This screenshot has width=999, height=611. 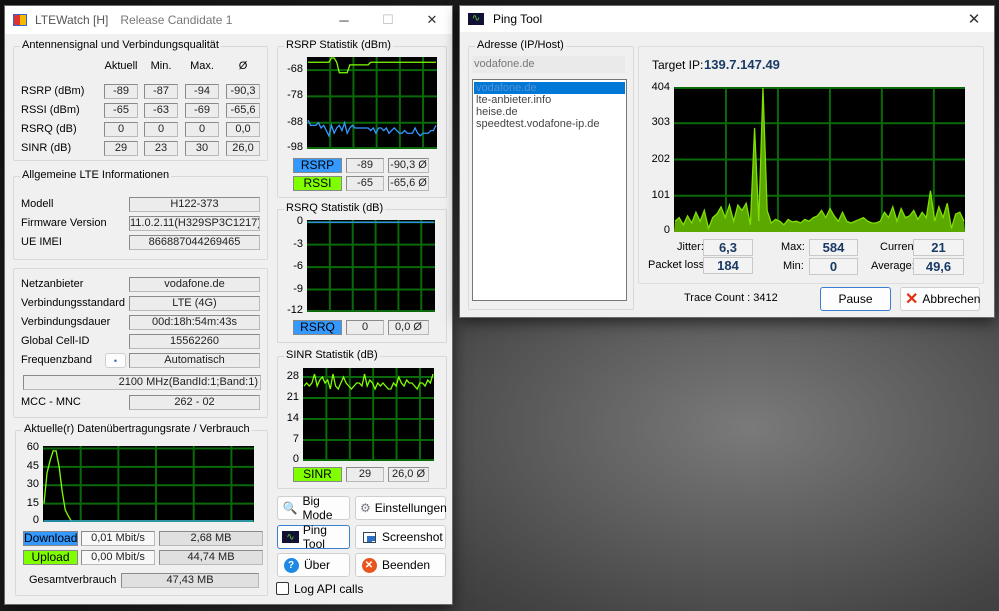 I want to click on rssi-avg: -65,6 Ø, so click(x=408, y=183).